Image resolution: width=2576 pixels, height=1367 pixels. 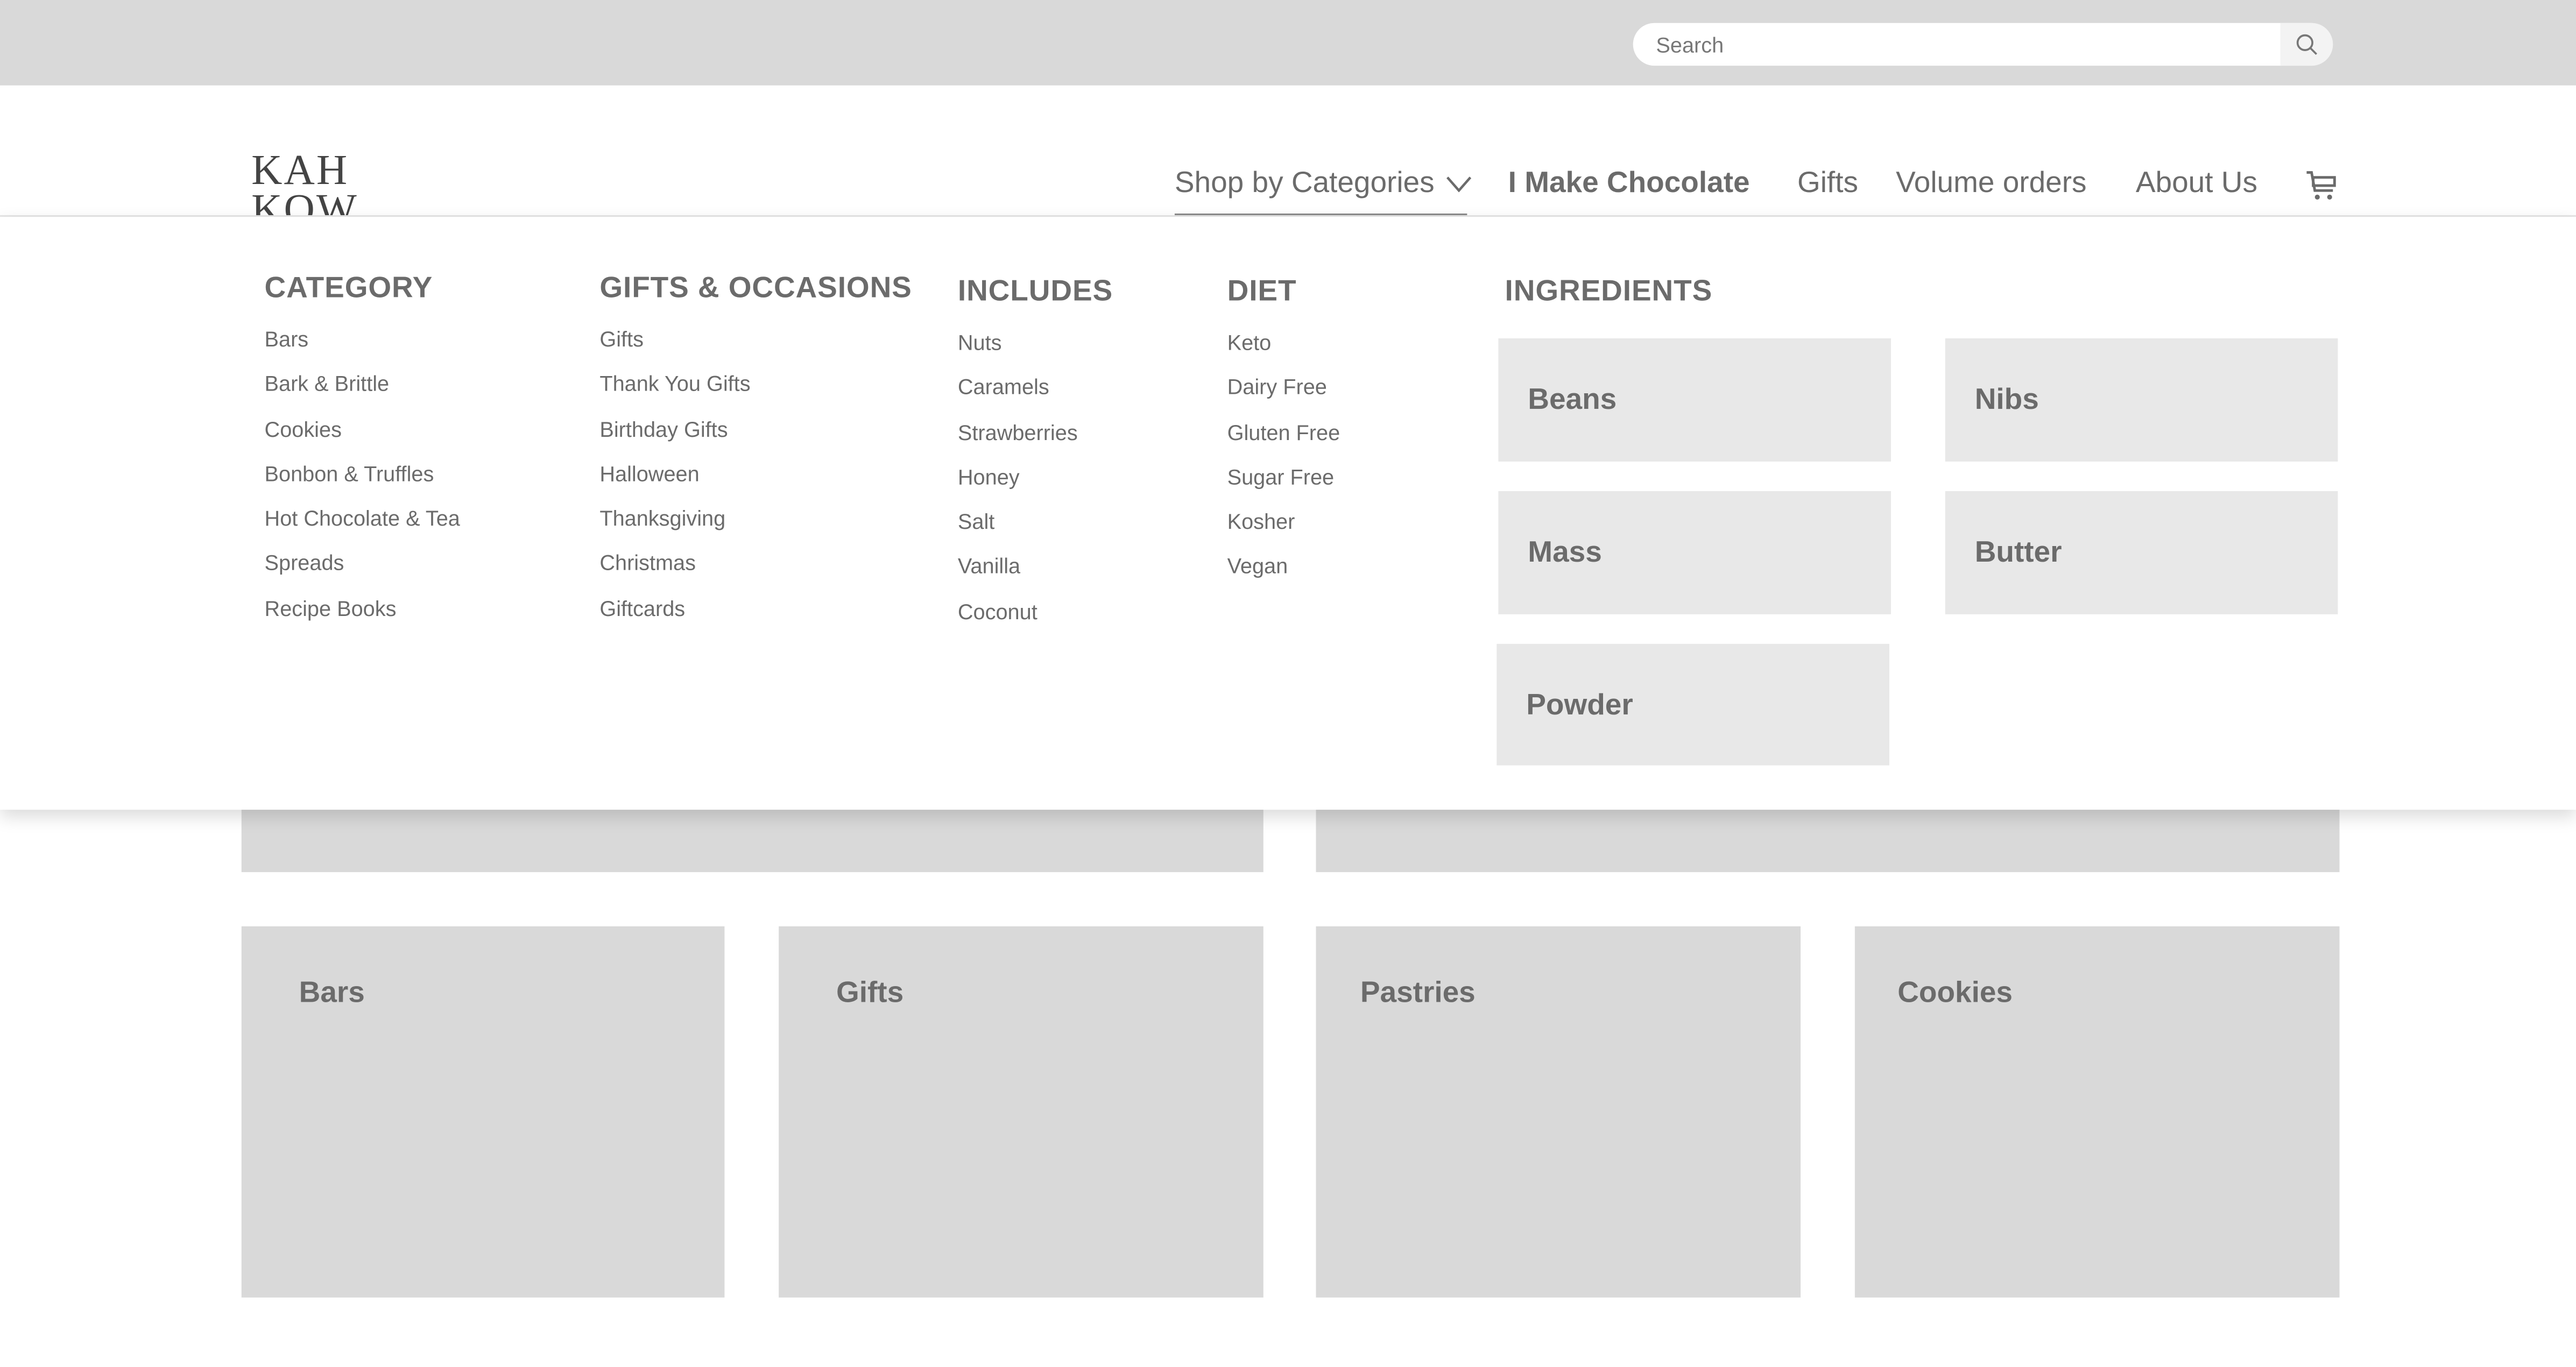 I want to click on logo-line2: KOW, so click(x=304, y=200).